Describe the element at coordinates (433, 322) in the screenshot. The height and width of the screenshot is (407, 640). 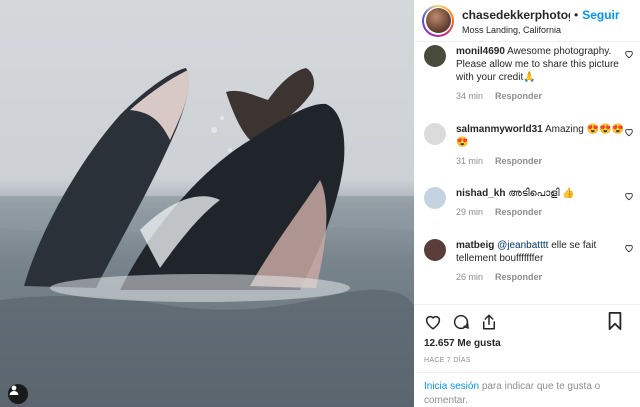
I see `heart-icon` at that location.